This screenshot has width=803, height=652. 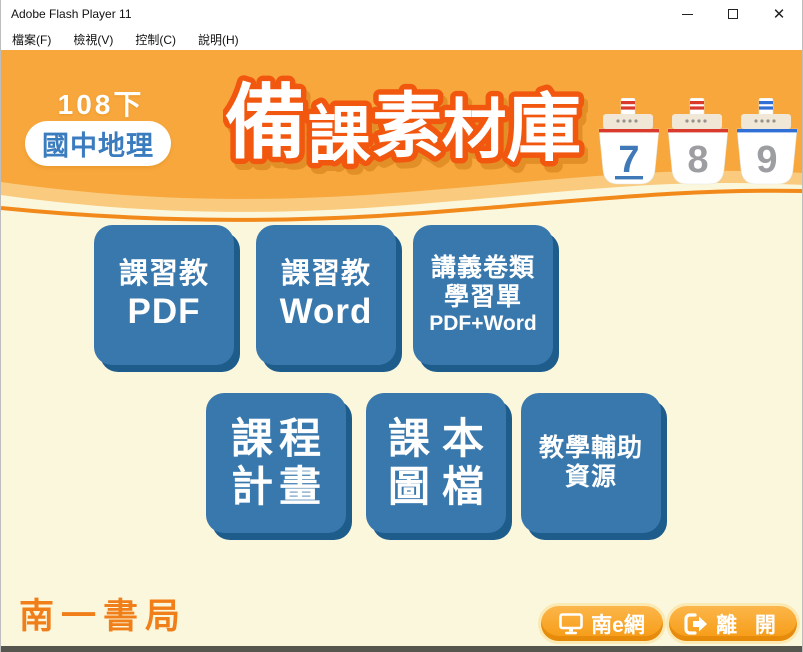 What do you see at coordinates (218, 39) in the screenshot?
I see `menu-help: 說明(H)` at bounding box center [218, 39].